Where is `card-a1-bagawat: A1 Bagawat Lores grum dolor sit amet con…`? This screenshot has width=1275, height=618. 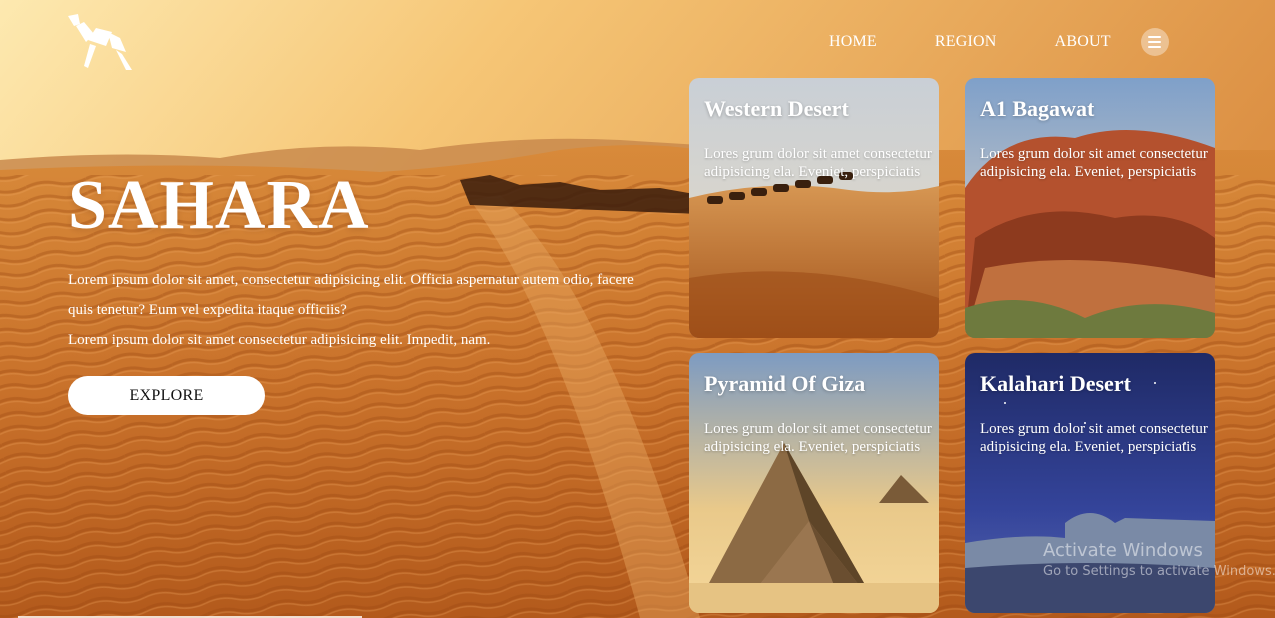
card-a1-bagawat: A1 Bagawat Lores grum dolor sit amet con… is located at coordinates (1090, 208).